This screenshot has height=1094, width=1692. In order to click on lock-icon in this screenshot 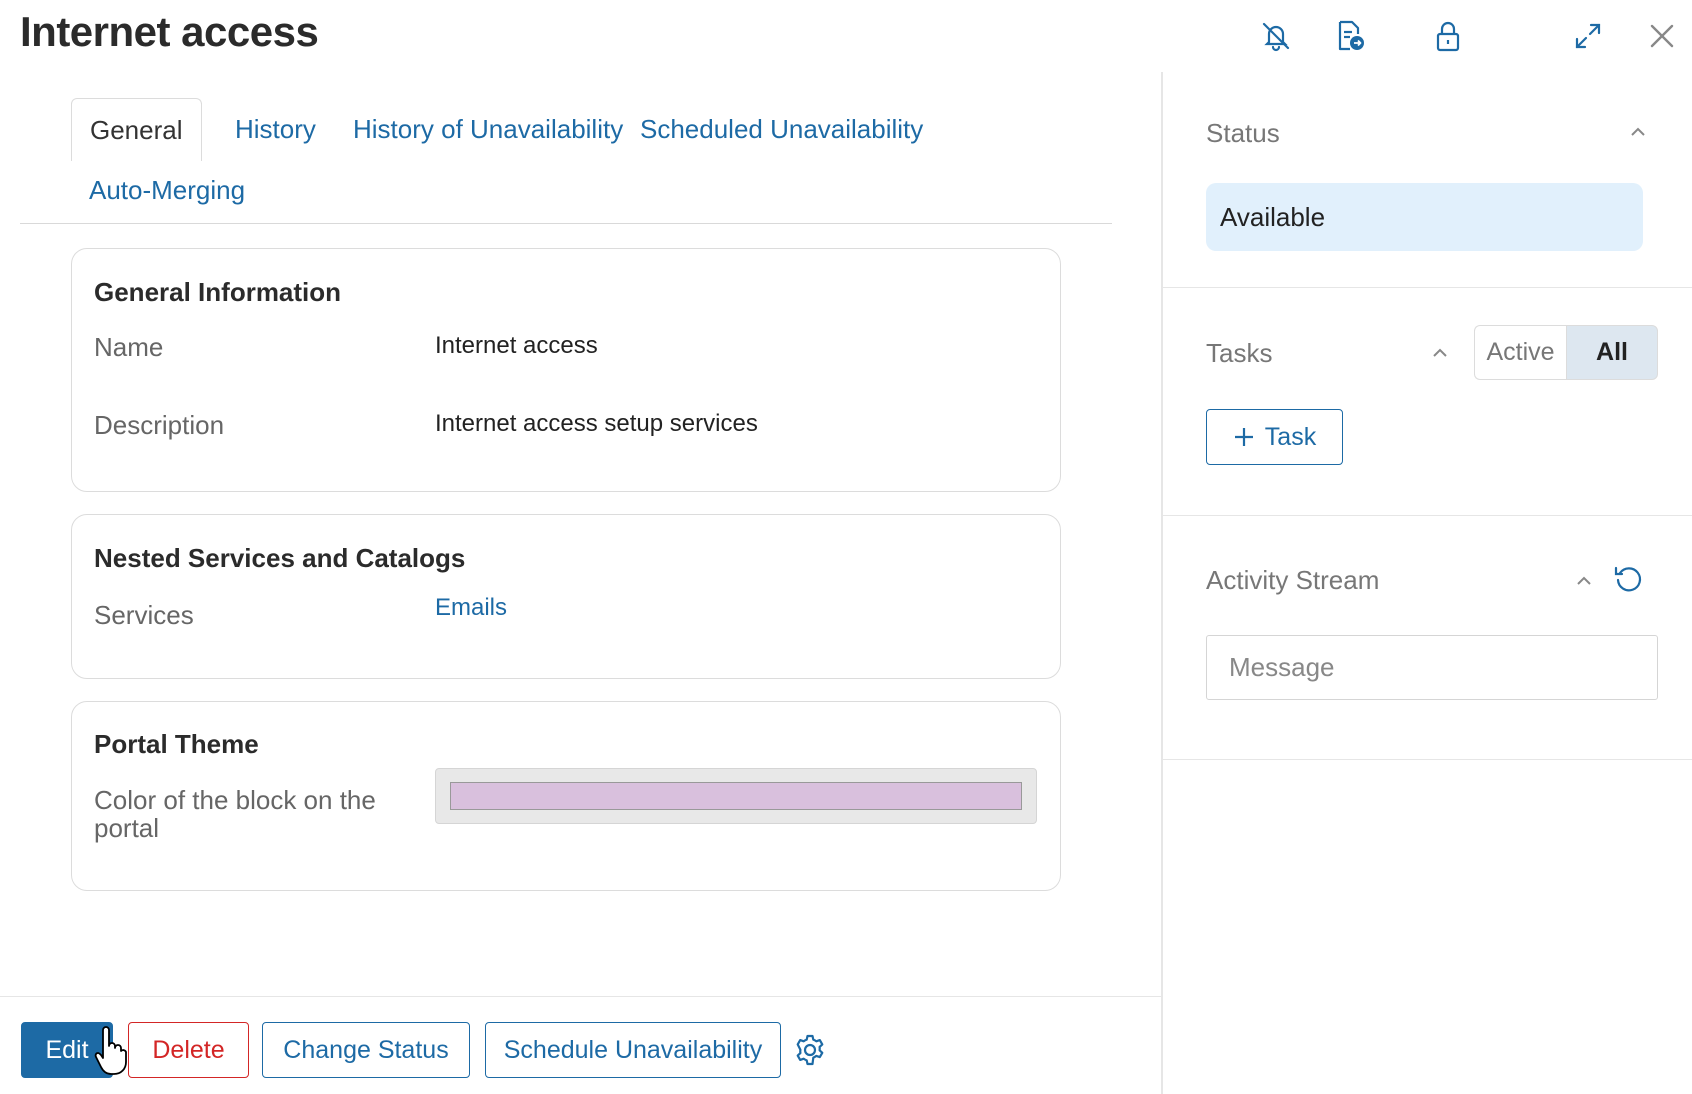, I will do `click(1448, 36)`.